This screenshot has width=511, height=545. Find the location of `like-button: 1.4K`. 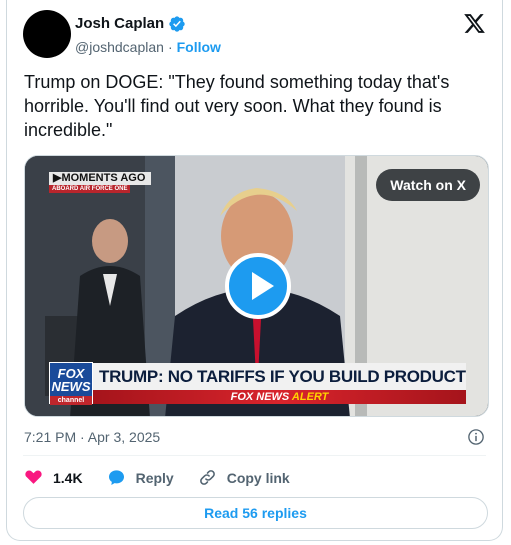

like-button: 1.4K is located at coordinates (53, 477).